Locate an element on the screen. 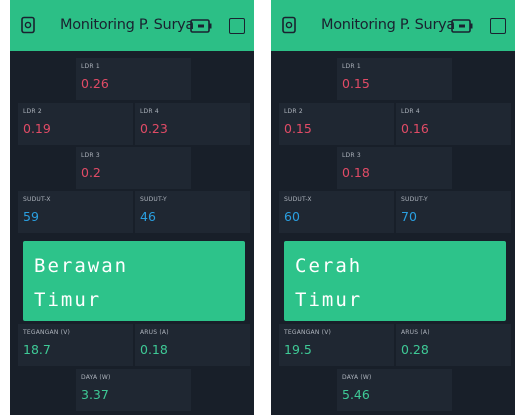 This screenshot has width=515, height=415. ldr3-widget: LDR 3 0.2 is located at coordinates (133, 168).